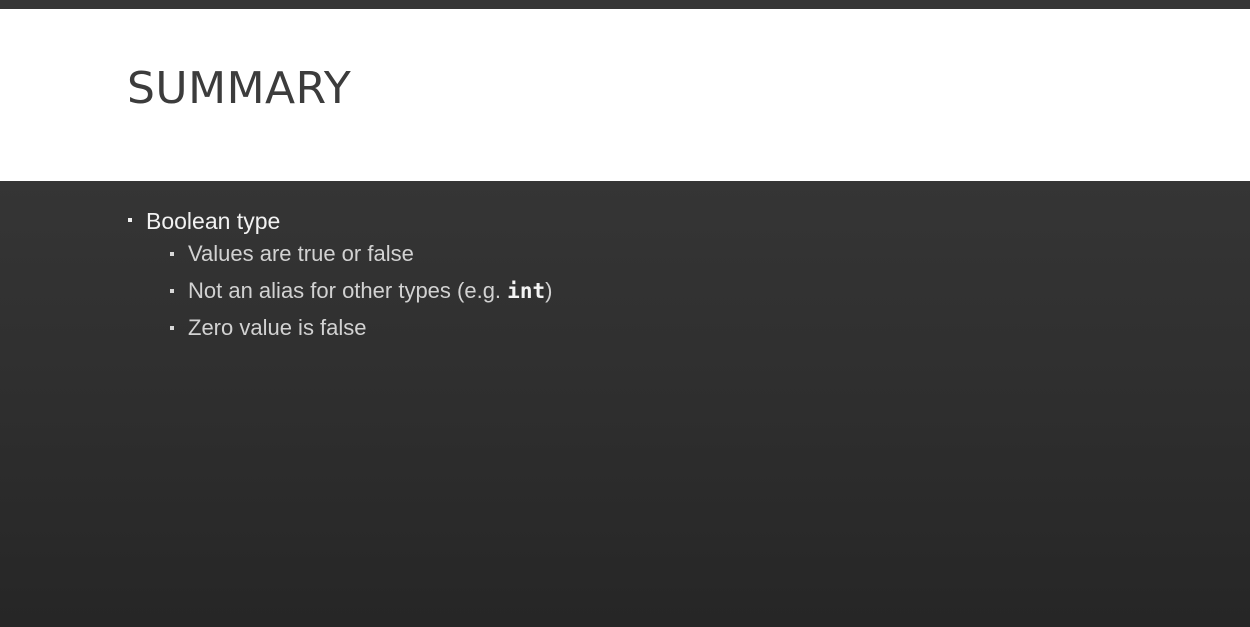 The image size is (1250, 627). Describe the element at coordinates (277, 327) in the screenshot. I see `sub-bullet-text: Zero value is false` at that location.